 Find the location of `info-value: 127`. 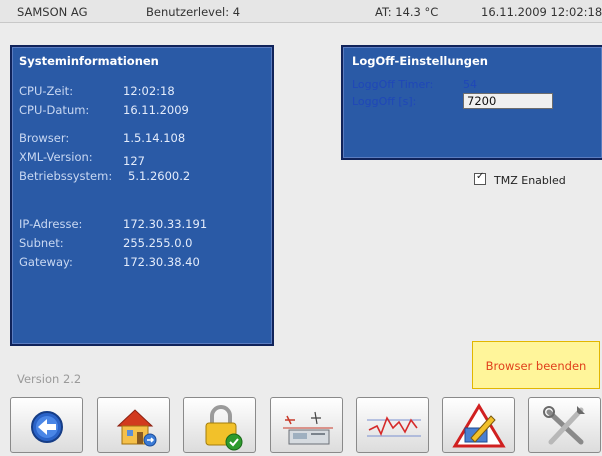

info-value: 127 is located at coordinates (134, 161).